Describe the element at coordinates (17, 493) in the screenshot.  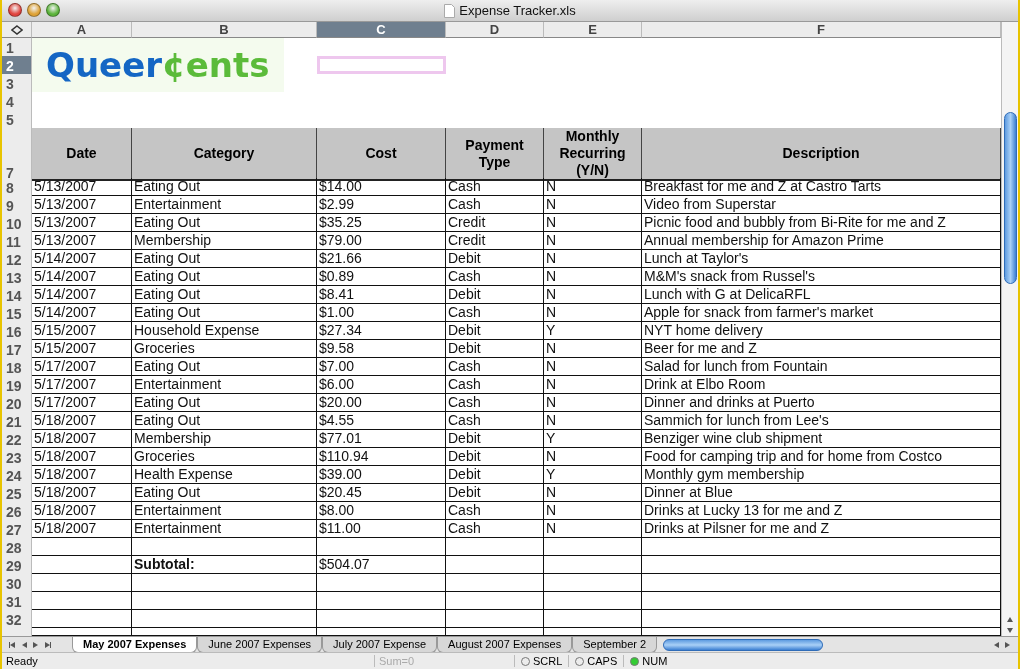
I see `row-number: 25` at that location.